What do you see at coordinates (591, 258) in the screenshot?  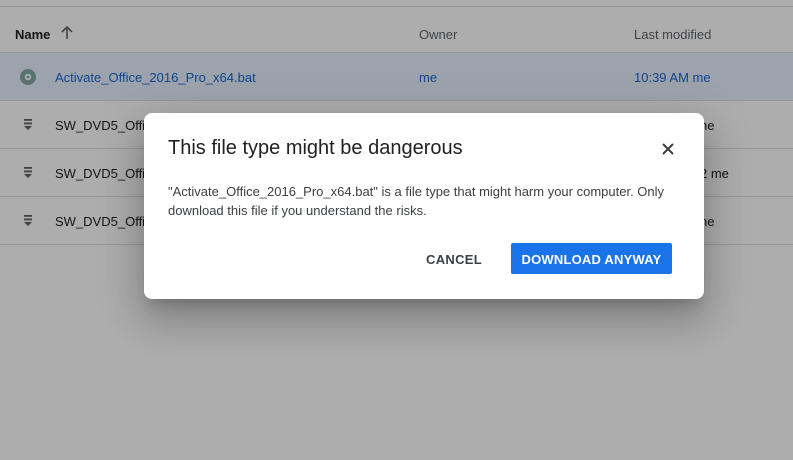 I see `download-anyway-button: DOWNLOAD ANYWAY` at bounding box center [591, 258].